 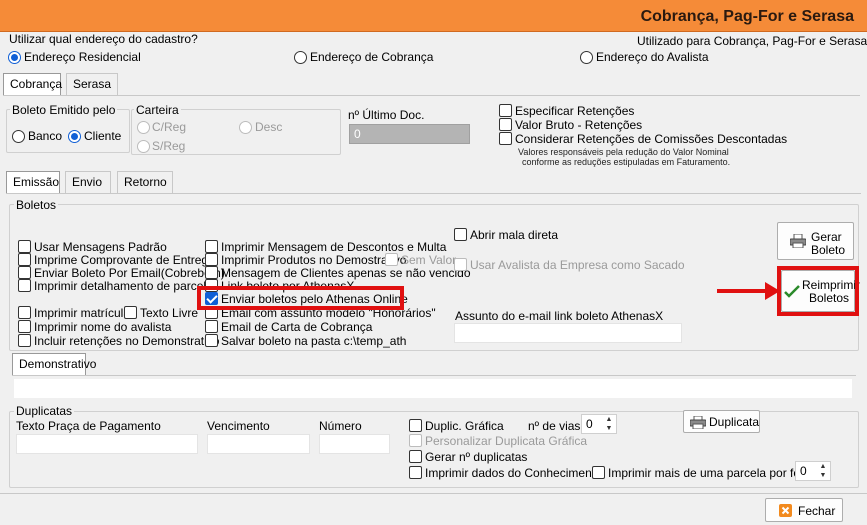 What do you see at coordinates (258, 444) in the screenshot?
I see `vencimento-input` at bounding box center [258, 444].